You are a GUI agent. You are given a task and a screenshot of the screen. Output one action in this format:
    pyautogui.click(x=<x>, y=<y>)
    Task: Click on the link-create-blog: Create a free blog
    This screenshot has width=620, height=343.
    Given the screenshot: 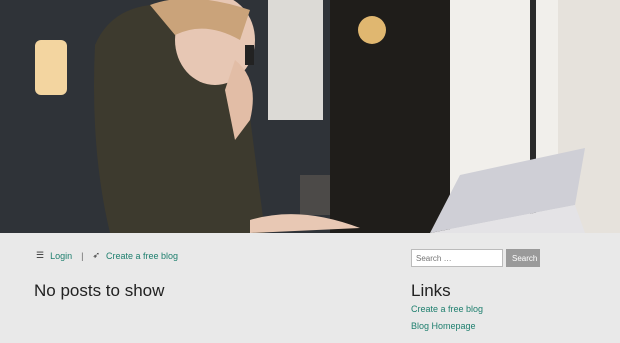 What is the action you would take?
    pyautogui.click(x=447, y=309)
    